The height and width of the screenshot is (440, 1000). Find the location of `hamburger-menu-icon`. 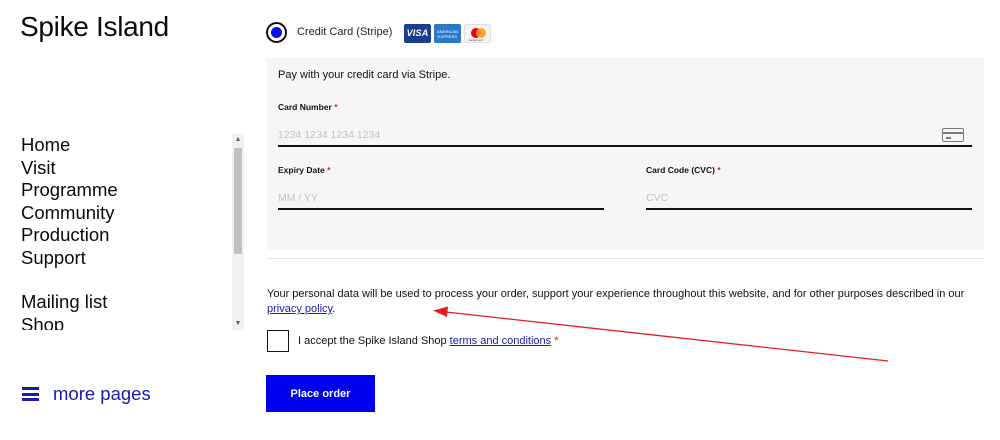

hamburger-menu-icon is located at coordinates (30, 394).